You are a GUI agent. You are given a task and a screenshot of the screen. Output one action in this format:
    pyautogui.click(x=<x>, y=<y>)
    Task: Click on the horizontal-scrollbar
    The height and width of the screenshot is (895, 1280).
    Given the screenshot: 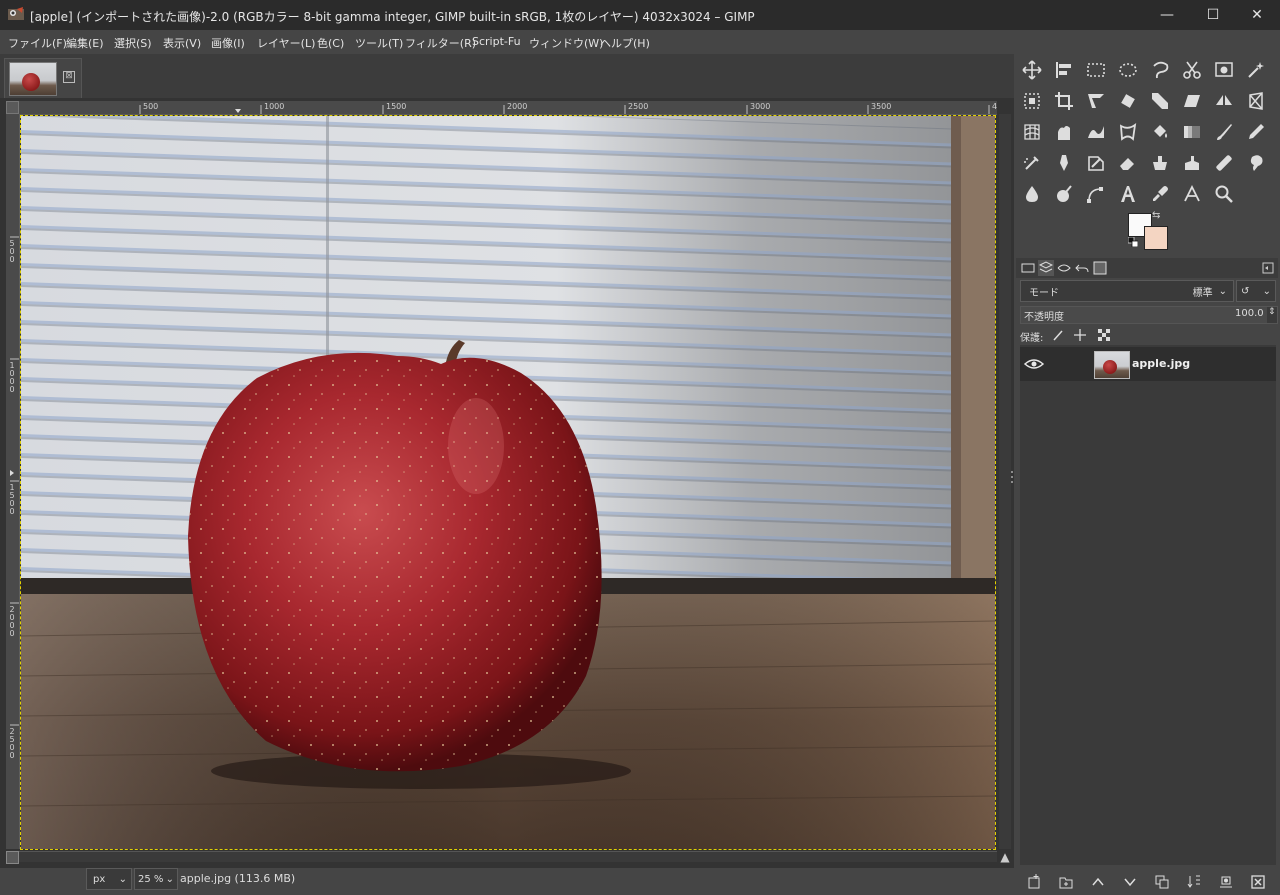 What is the action you would take?
    pyautogui.click(x=508, y=856)
    